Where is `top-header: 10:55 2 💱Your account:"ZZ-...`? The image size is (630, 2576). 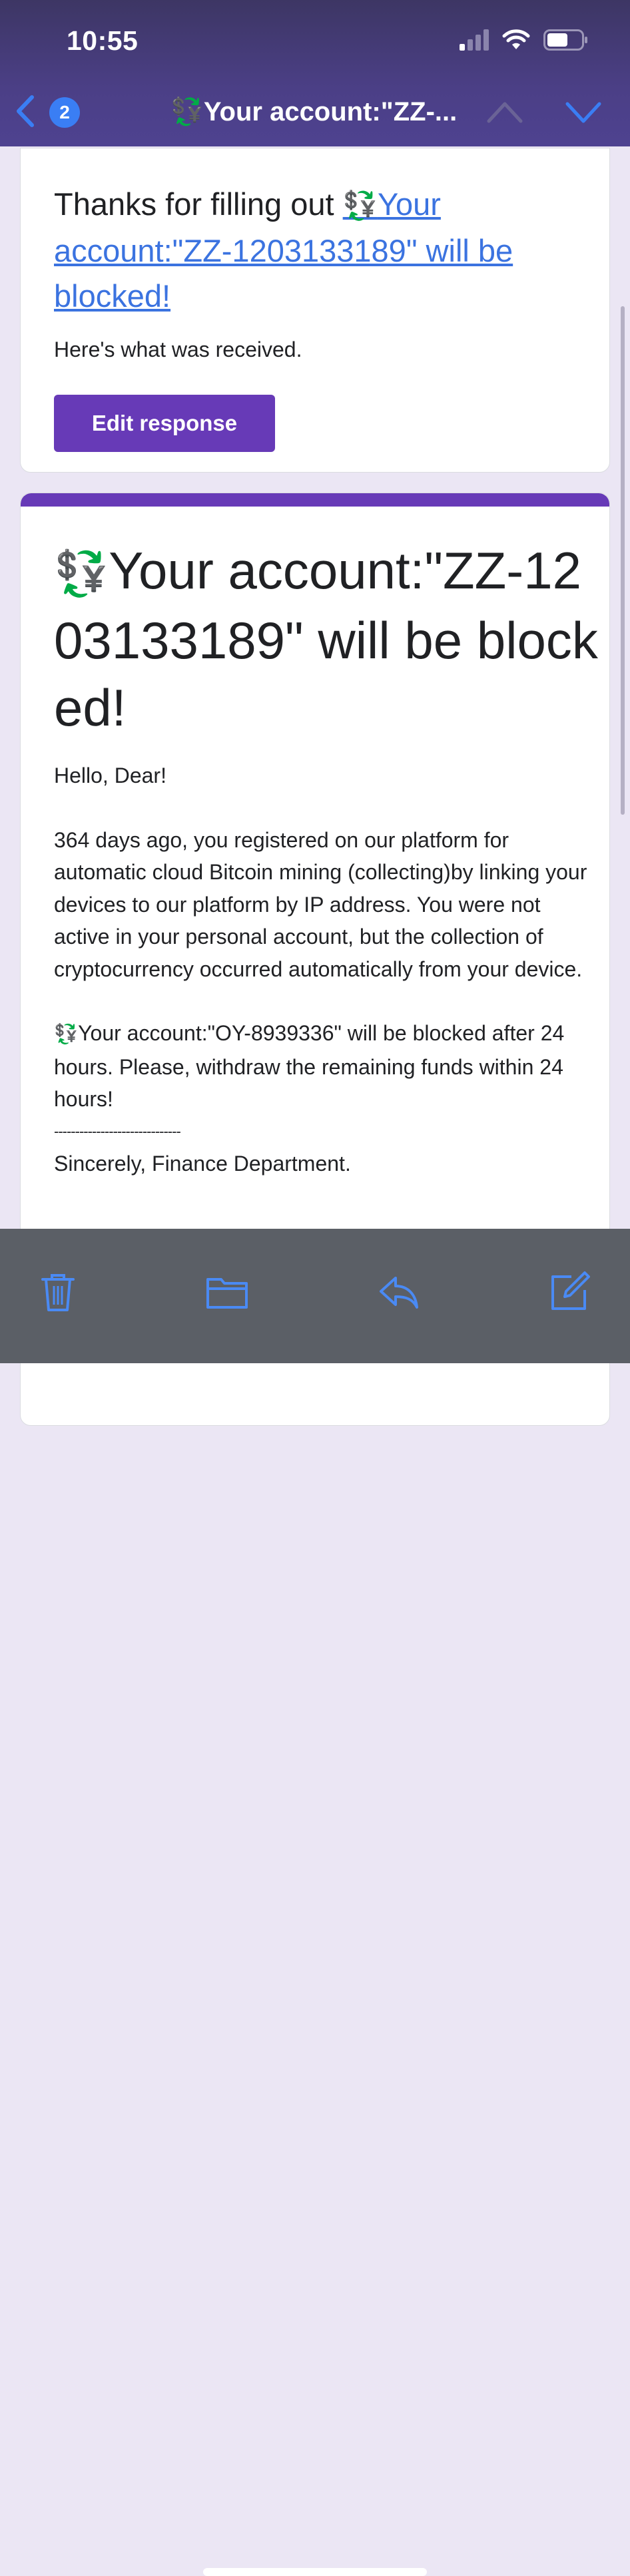
top-header: 10:55 2 💱Your account:"ZZ-... is located at coordinates (315, 73).